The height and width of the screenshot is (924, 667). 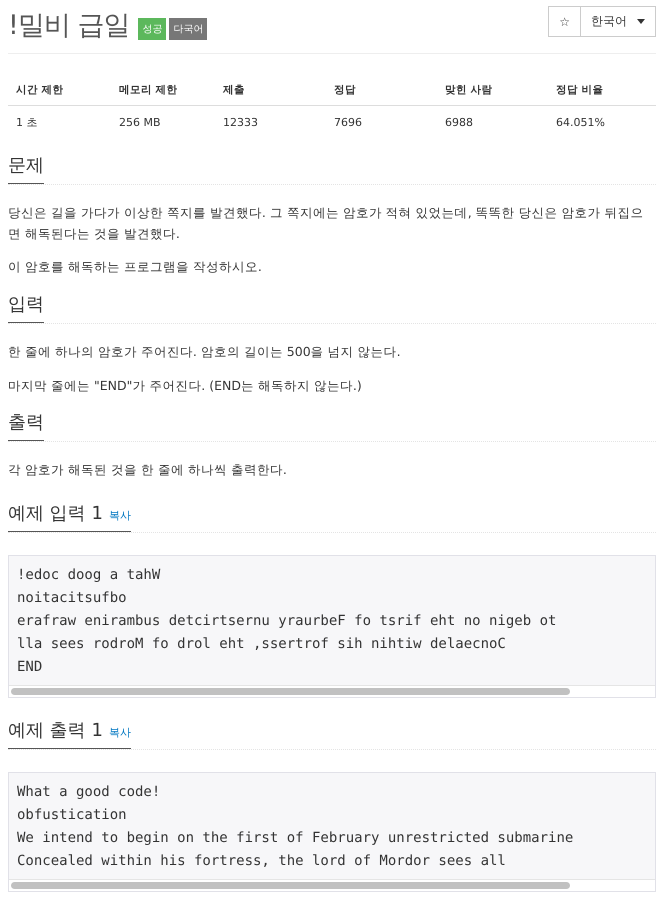 What do you see at coordinates (287, 621) in the screenshot?
I see `code-line: erafraw enirambus detcirtsernu yraurbeF fo tsrif eht no nigeb ot` at bounding box center [287, 621].